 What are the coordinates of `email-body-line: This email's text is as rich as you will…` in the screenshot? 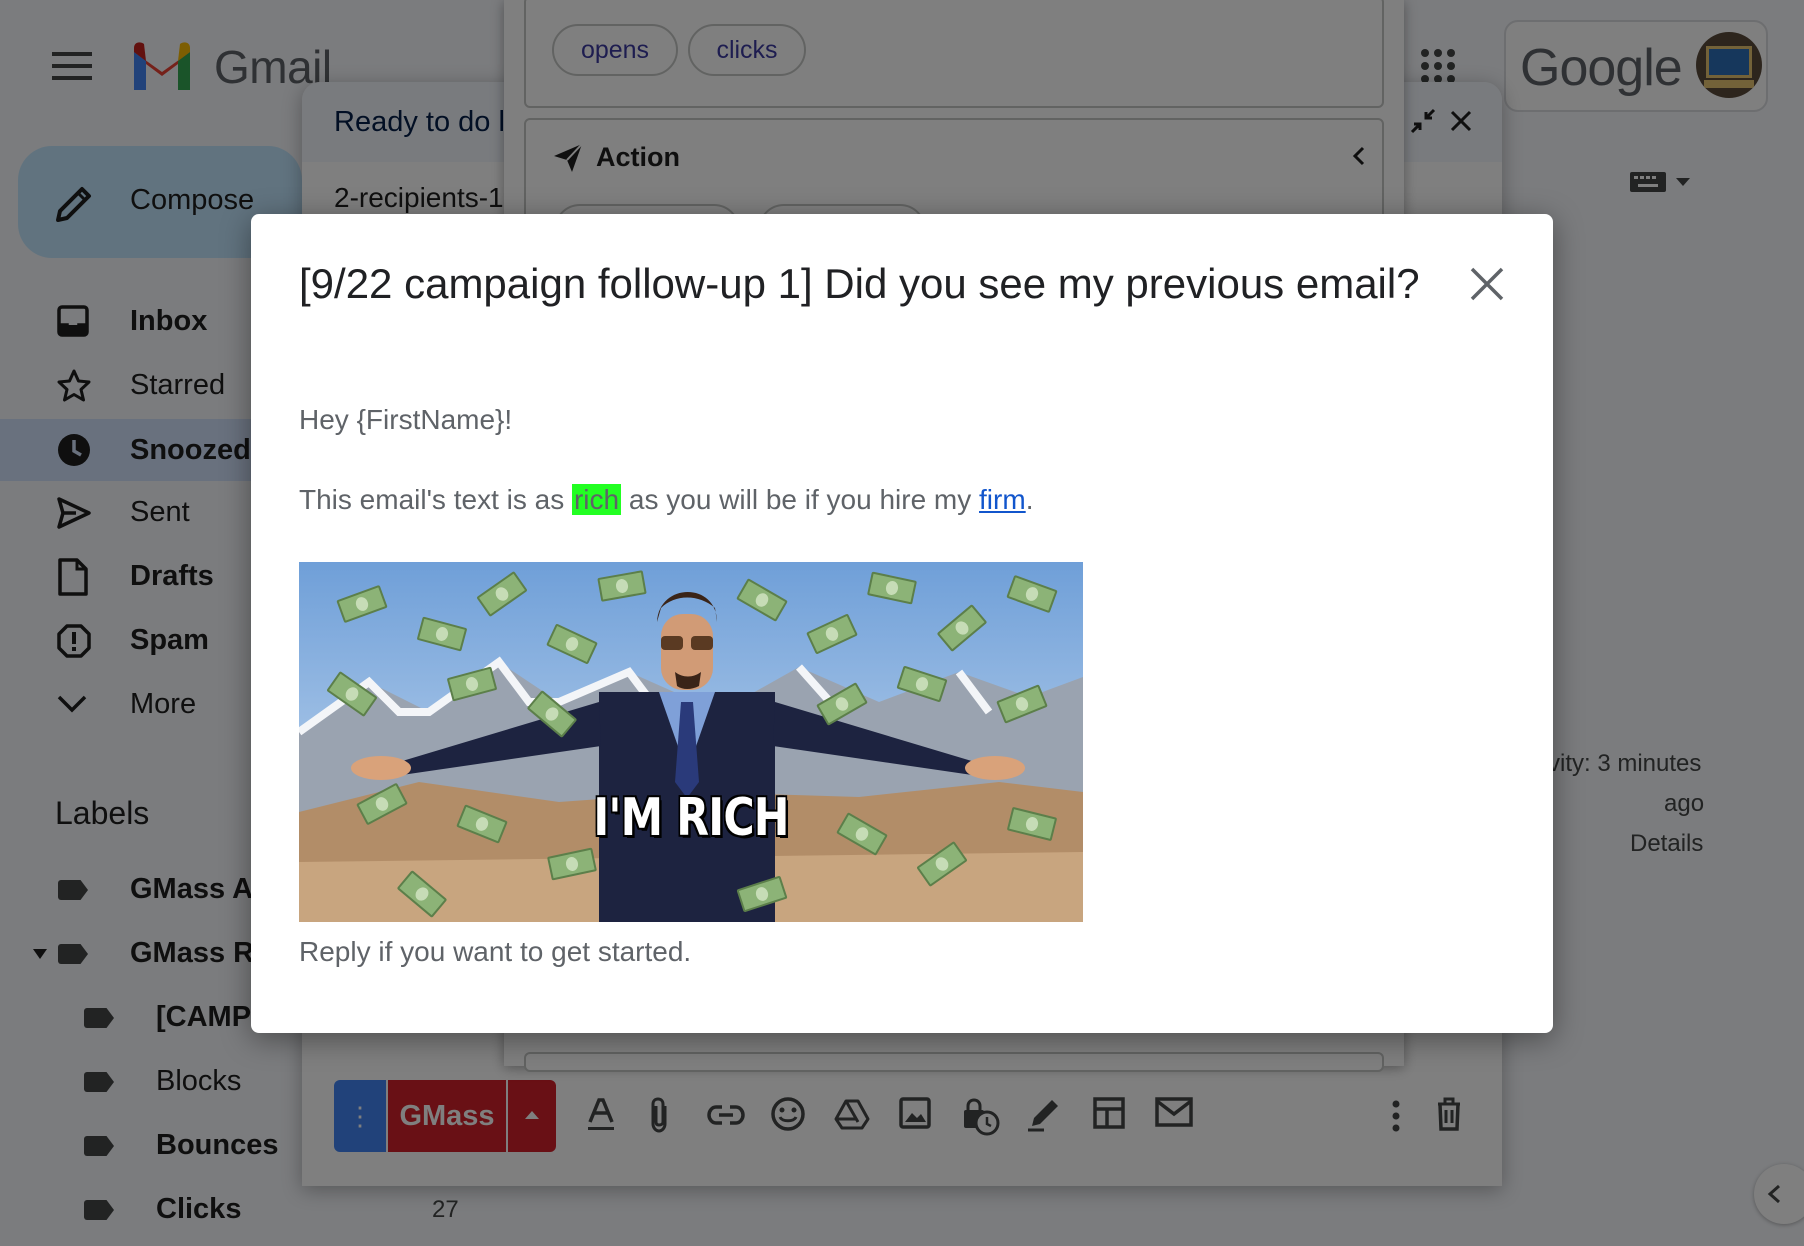 It's located at (666, 500).